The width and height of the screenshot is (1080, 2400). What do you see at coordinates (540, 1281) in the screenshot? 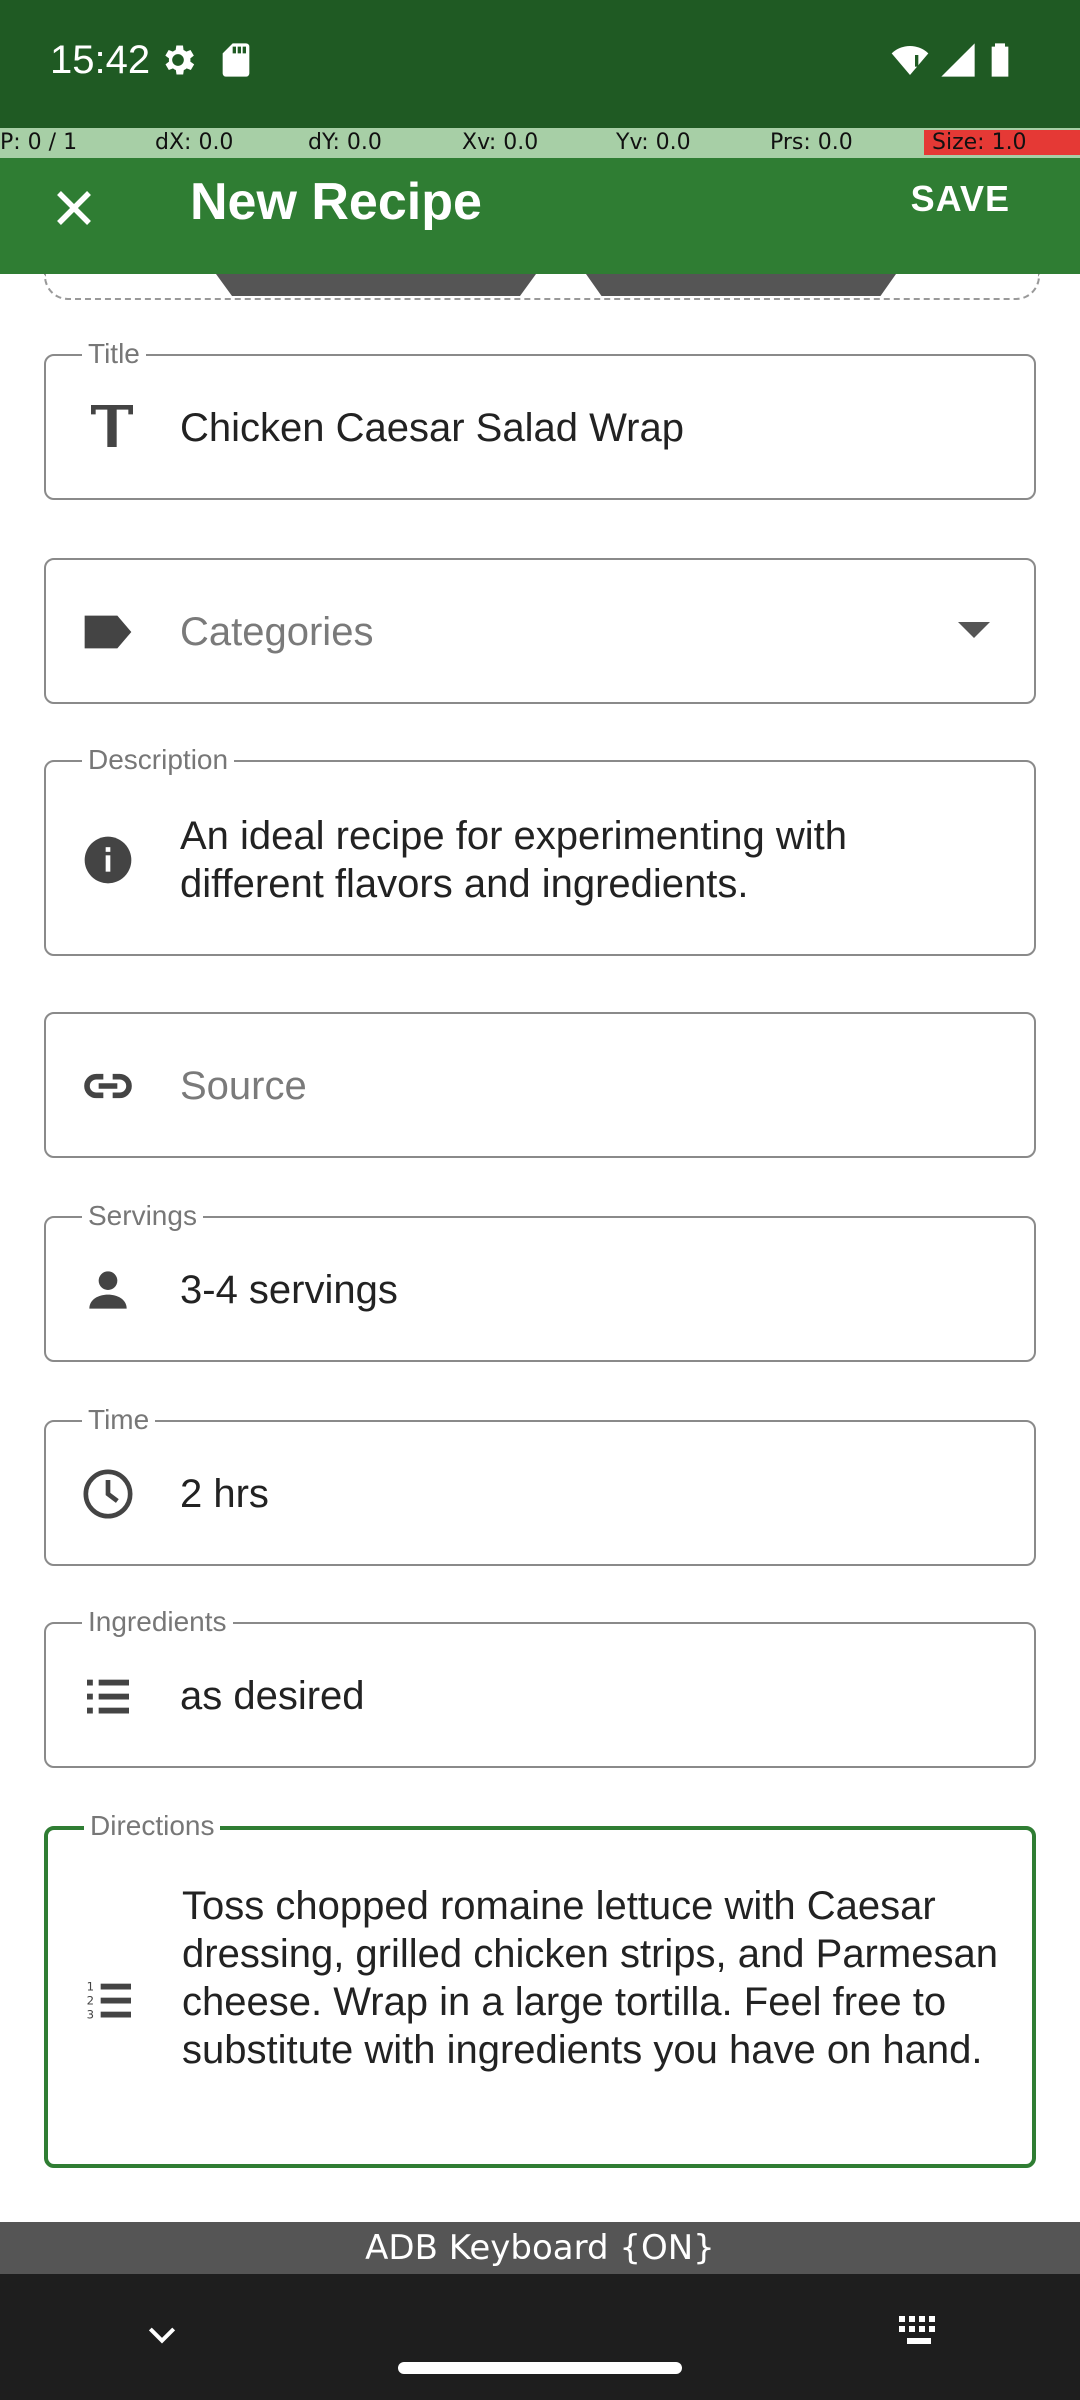
I see `servings-field: Servings 3-4 servings` at bounding box center [540, 1281].